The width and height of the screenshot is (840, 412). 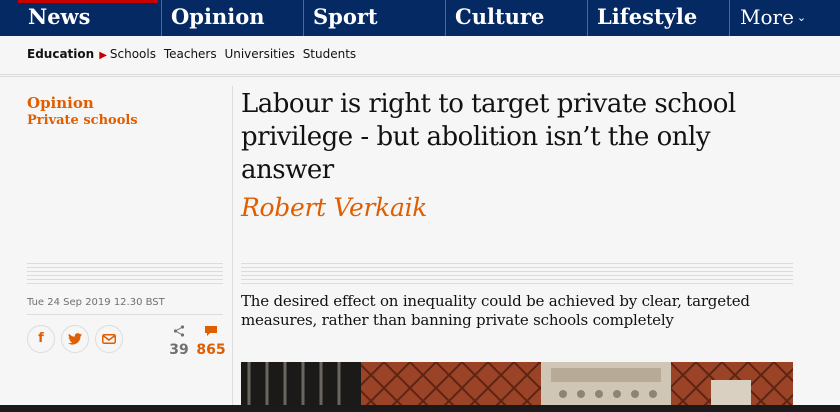 What do you see at coordinates (125, 314) in the screenshot?
I see `meta-divider` at bounding box center [125, 314].